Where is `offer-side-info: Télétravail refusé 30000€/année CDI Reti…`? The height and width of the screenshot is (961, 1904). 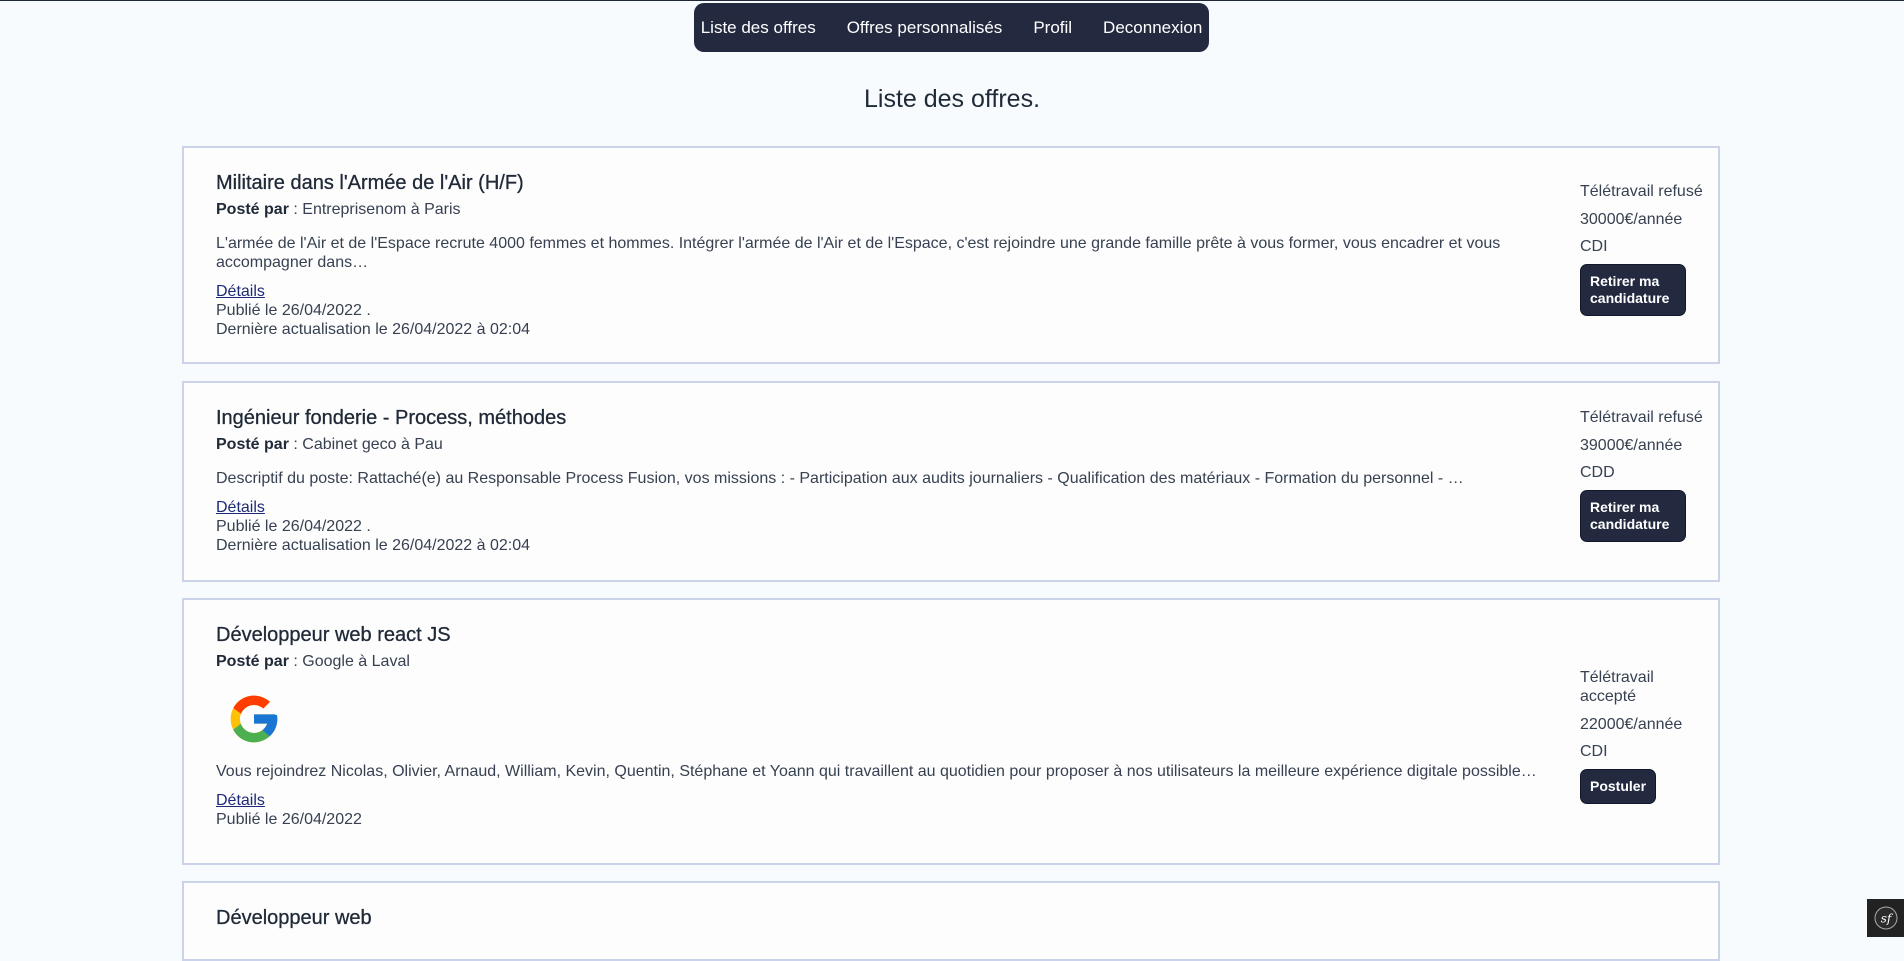 offer-side-info: Télétravail refusé 30000€/année CDI Reti… is located at coordinates (1645, 249).